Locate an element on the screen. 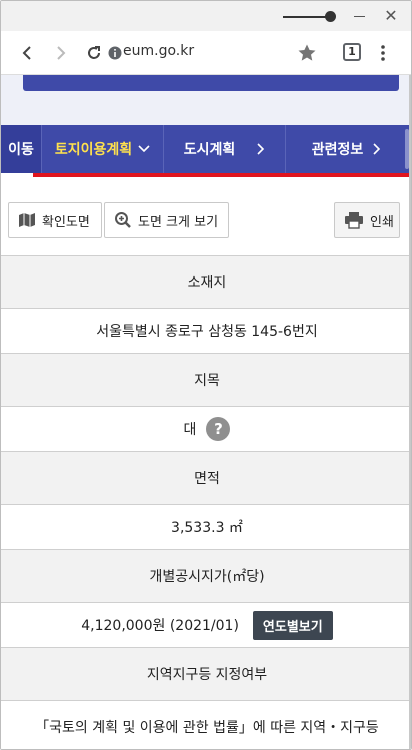  back-button is located at coordinates (27, 53).